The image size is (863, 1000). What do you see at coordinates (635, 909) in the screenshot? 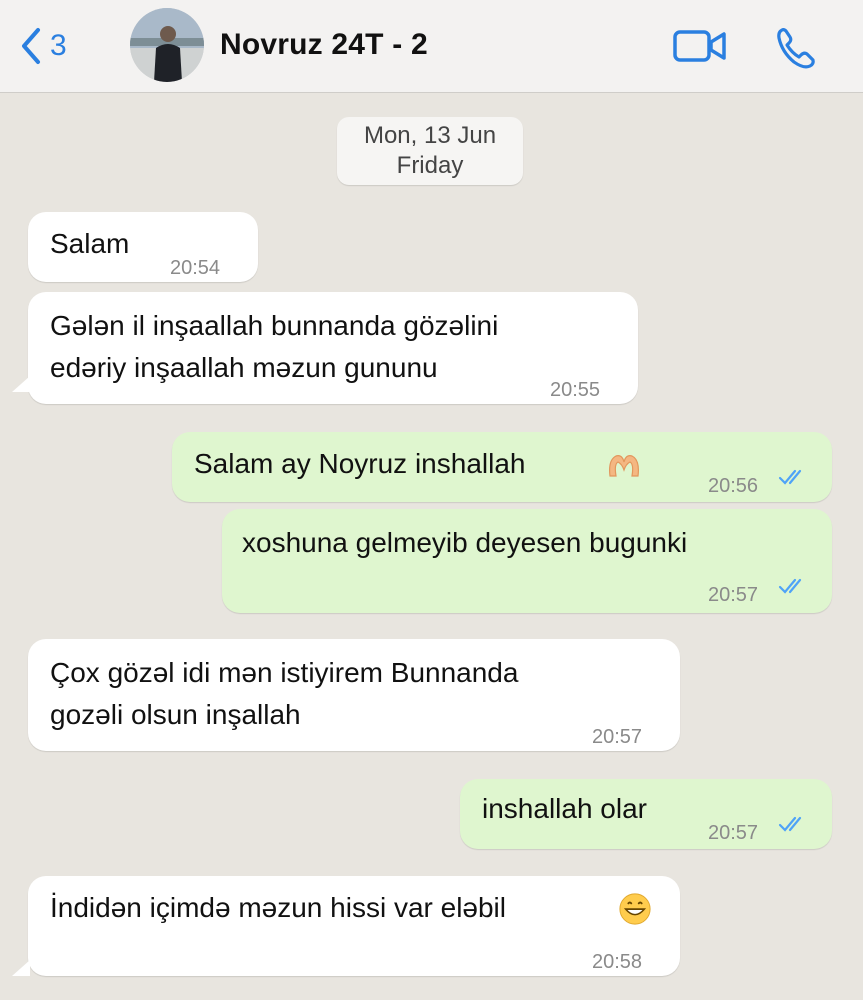
I see `grinning-face-emoji` at bounding box center [635, 909].